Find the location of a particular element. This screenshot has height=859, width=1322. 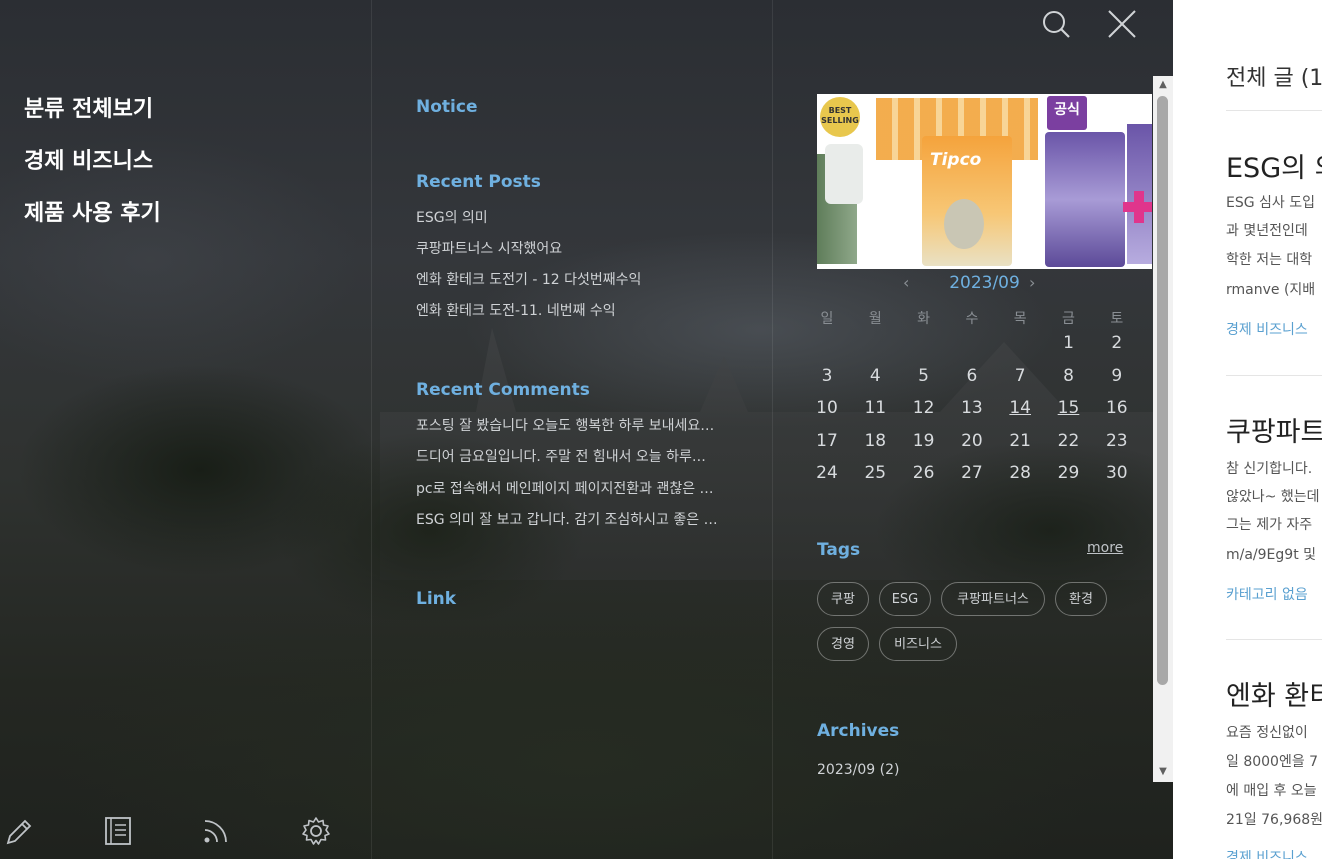

post-excerpt-line: 일 8000엔을 7 is located at coordinates (1272, 762).